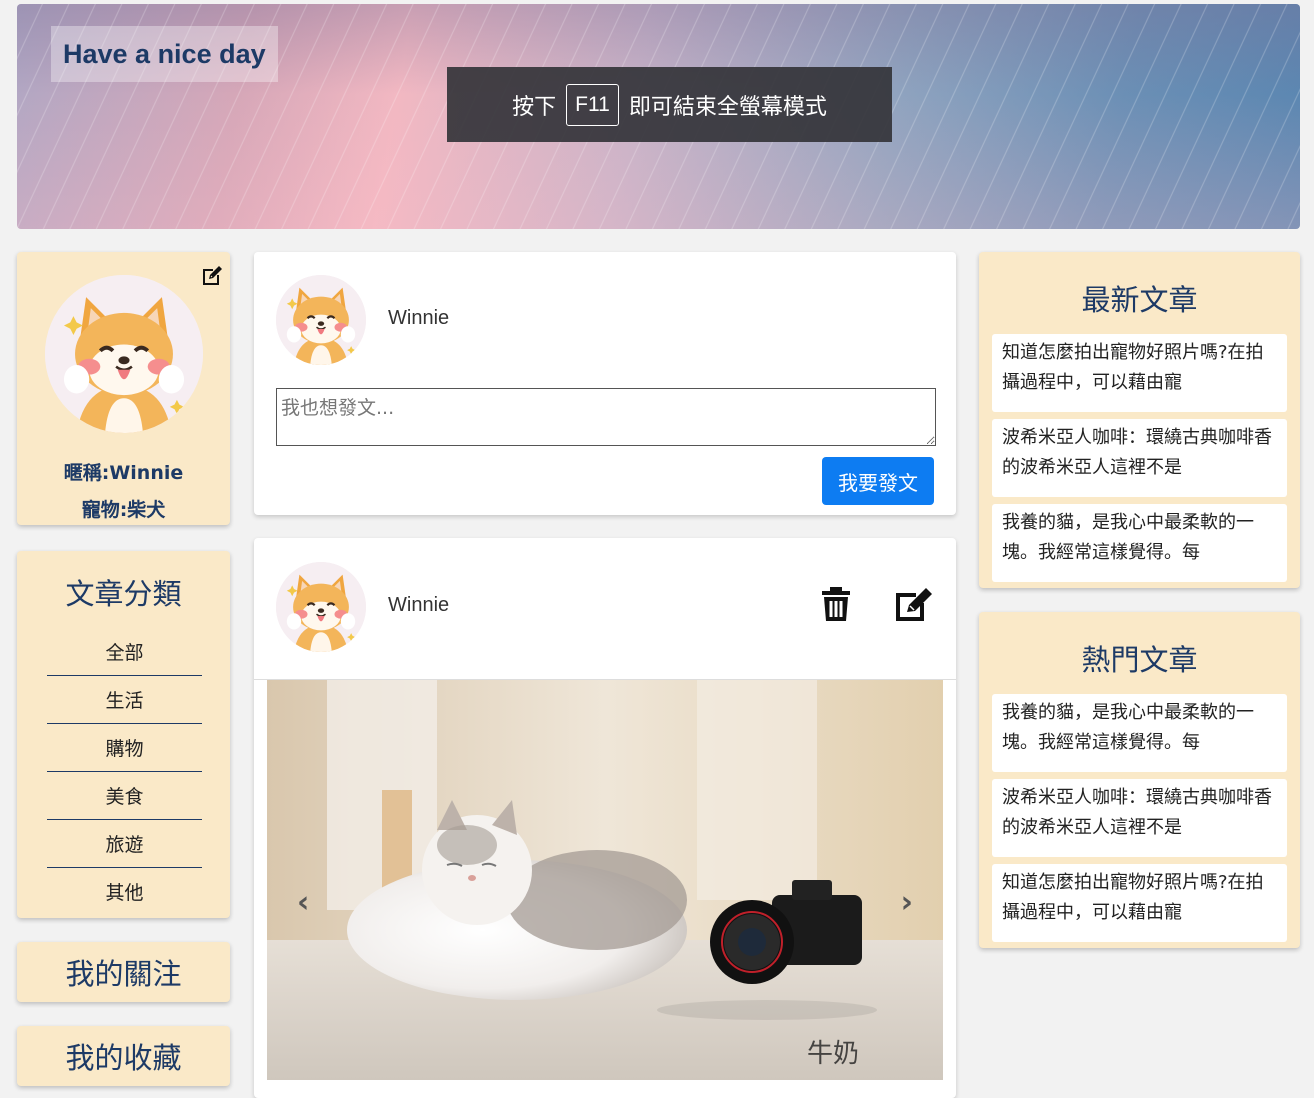 Image resolution: width=1314 pixels, height=1098 pixels. Describe the element at coordinates (1139, 733) in the screenshot. I see `popular-article-1: 我養的貓，是我心中最柔軟的一塊。我經常這樣覺得。每` at that location.